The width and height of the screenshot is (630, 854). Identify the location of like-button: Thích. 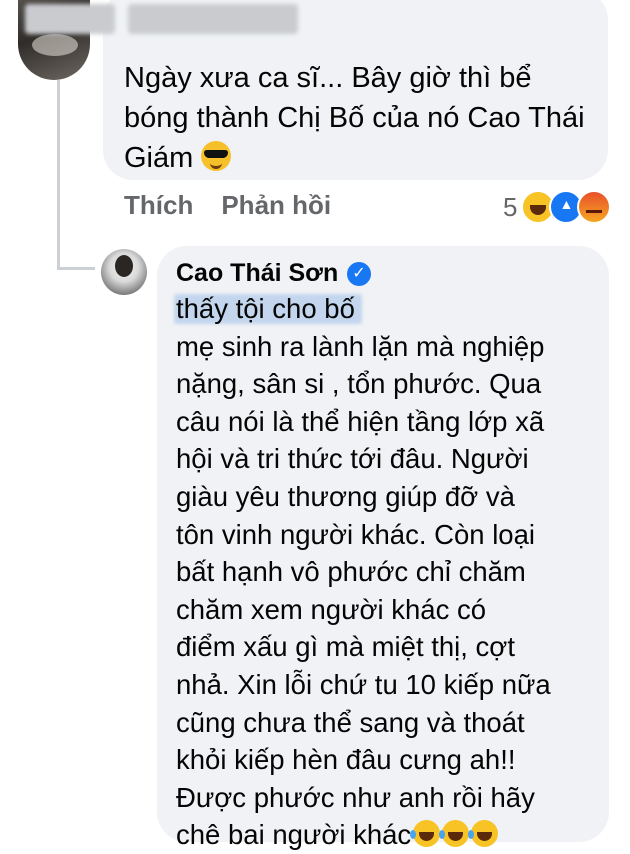
(158, 205).